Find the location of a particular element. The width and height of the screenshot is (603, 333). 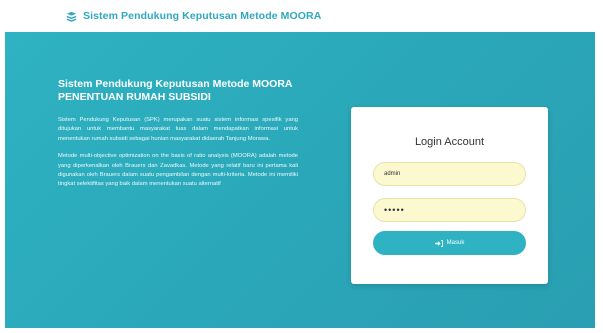

layers-icon is located at coordinates (71, 16).